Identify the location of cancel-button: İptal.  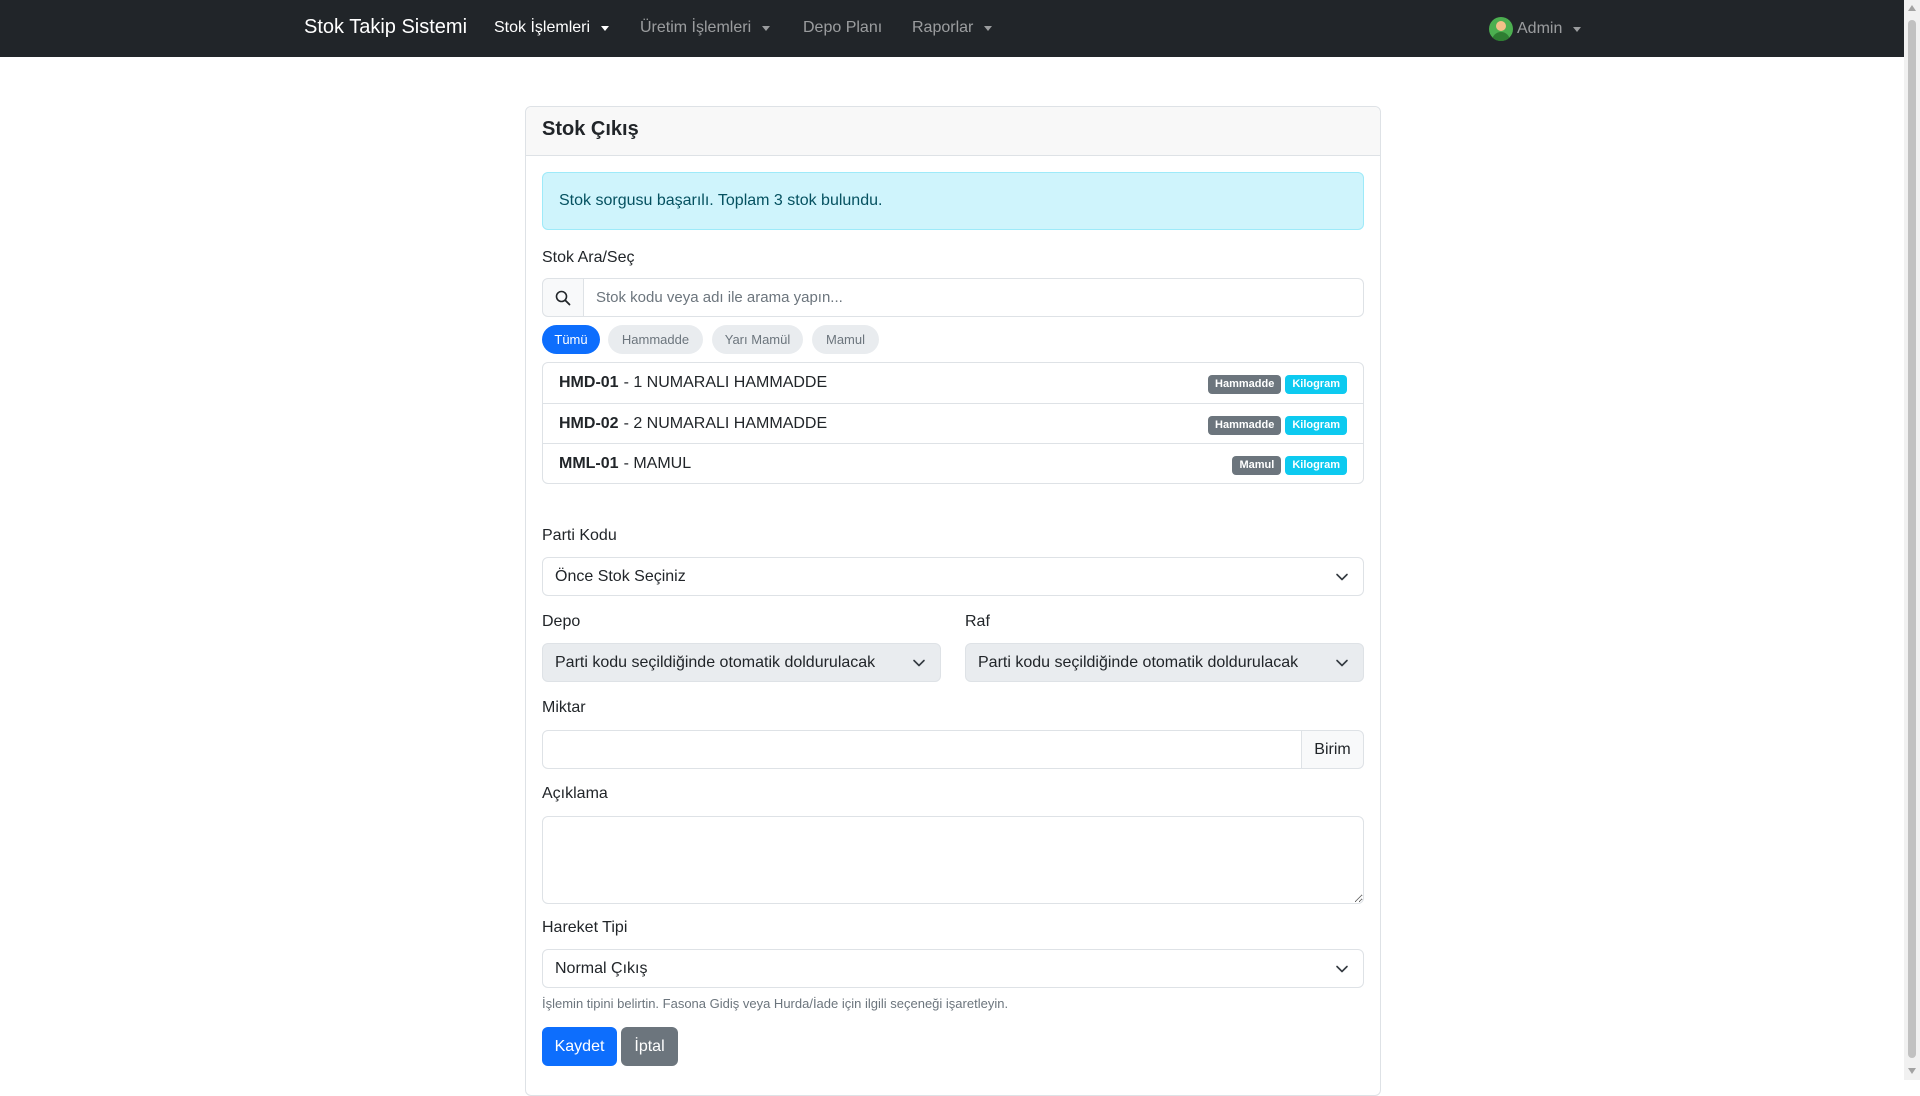
(649, 1046).